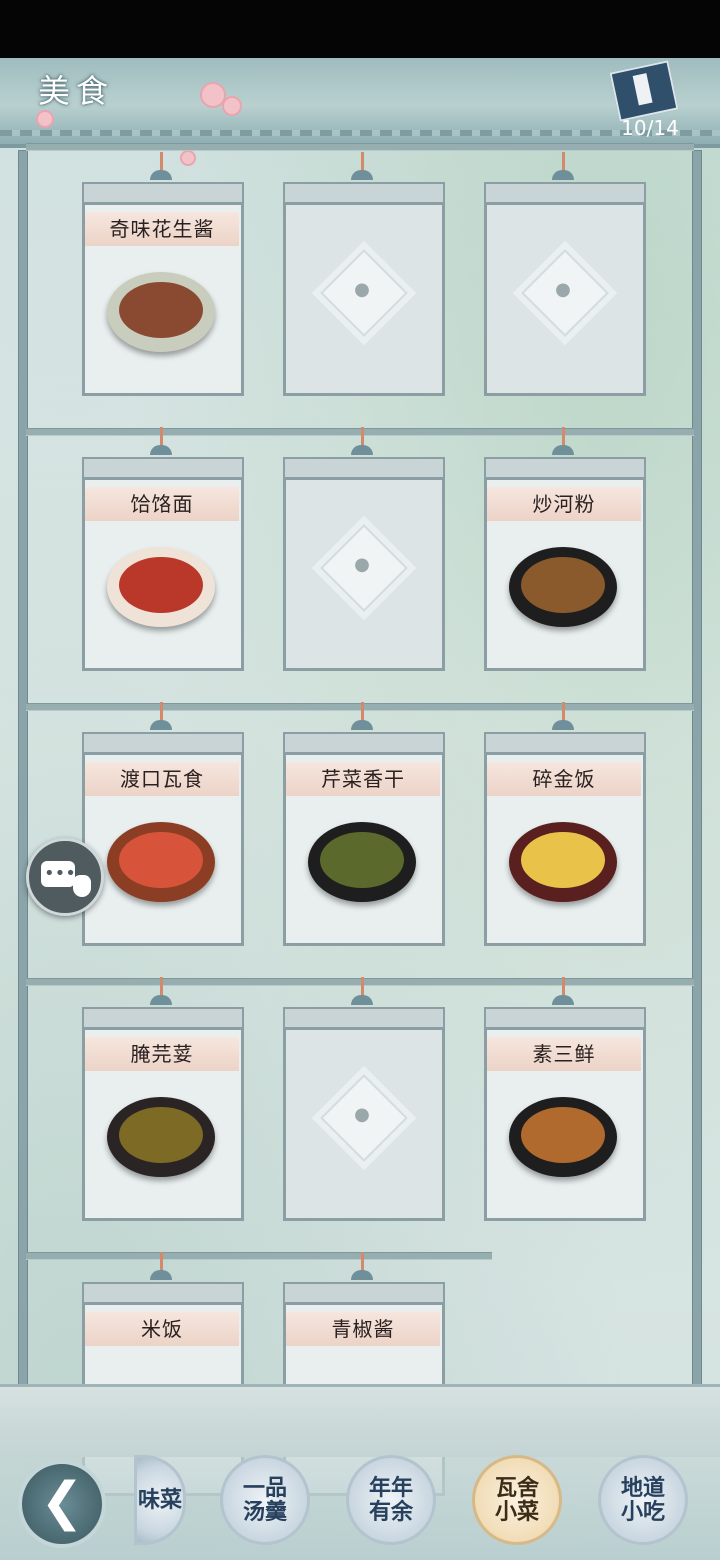 This screenshot has height=1560, width=720. I want to click on tab-category: 地道小吃, so click(643, 1500).